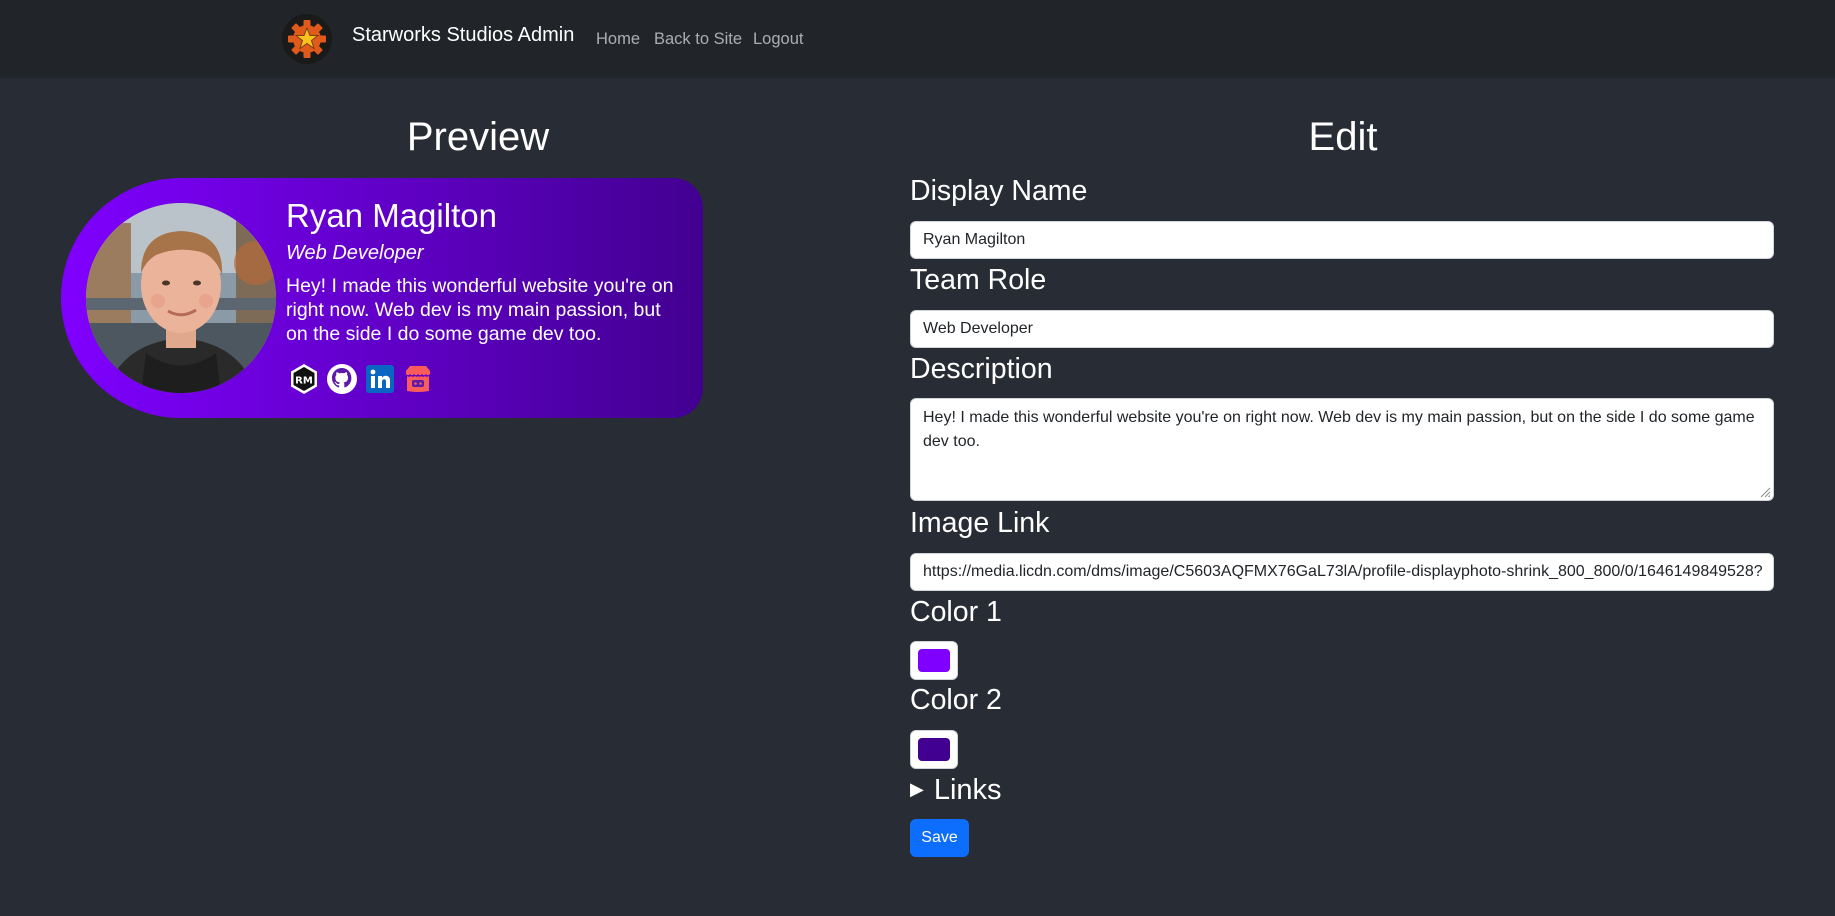 This screenshot has width=1835, height=916. I want to click on starworks-logo-icon, so click(307, 39).